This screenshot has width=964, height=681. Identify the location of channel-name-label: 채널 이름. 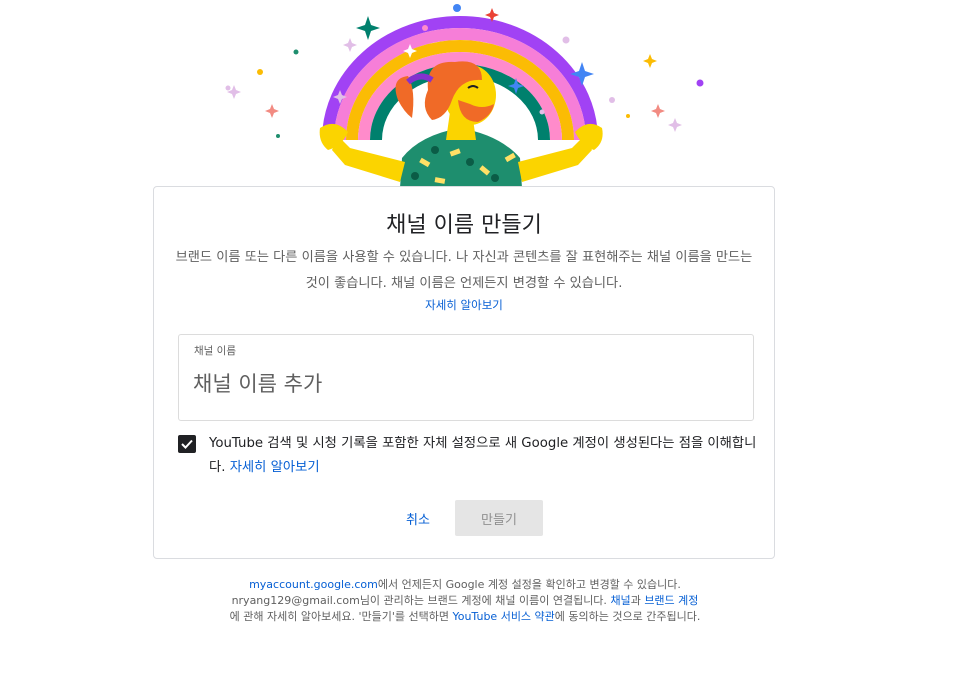
(215, 351).